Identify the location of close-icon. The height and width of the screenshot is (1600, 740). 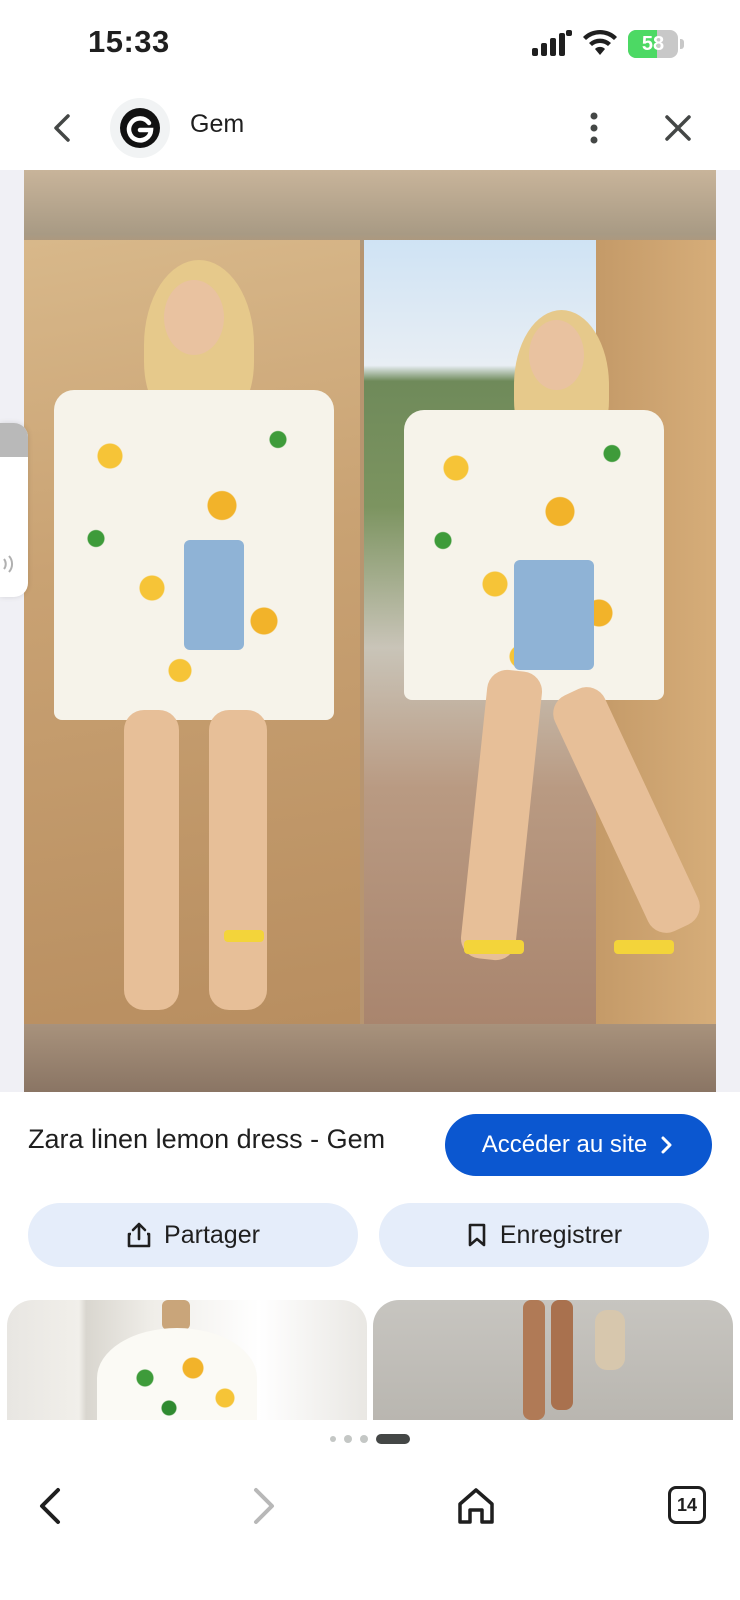
(678, 128).